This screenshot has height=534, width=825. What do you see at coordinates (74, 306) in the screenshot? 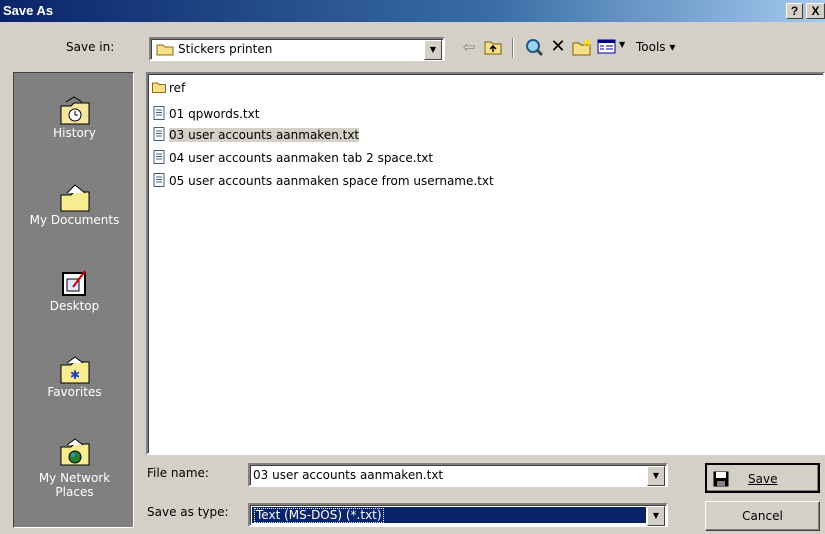
I see `place-label: Desktop` at bounding box center [74, 306].